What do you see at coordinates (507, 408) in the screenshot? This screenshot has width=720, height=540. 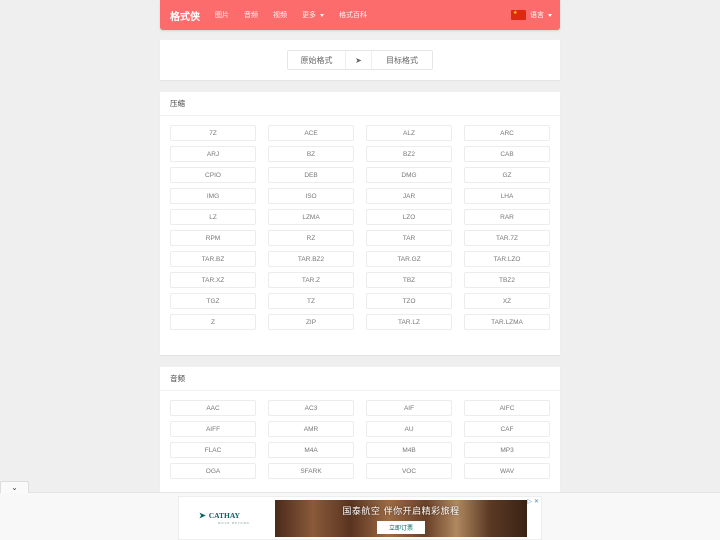 I see `format-button: AIFC` at bounding box center [507, 408].